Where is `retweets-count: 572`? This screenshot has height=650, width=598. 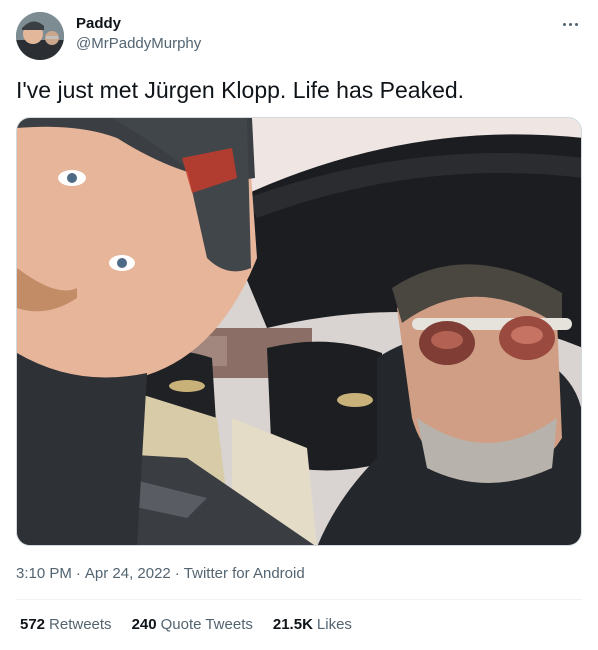
retweets-count: 572 is located at coordinates (33, 624).